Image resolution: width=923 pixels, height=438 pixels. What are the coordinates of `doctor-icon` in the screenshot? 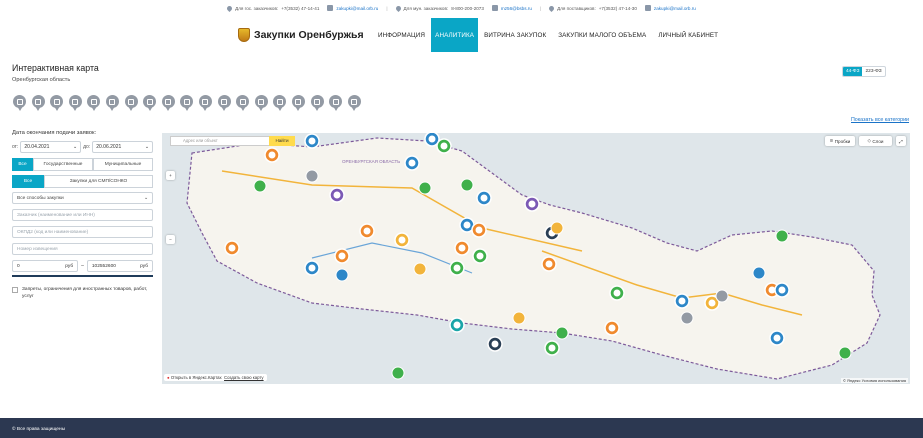 It's located at (112, 104).